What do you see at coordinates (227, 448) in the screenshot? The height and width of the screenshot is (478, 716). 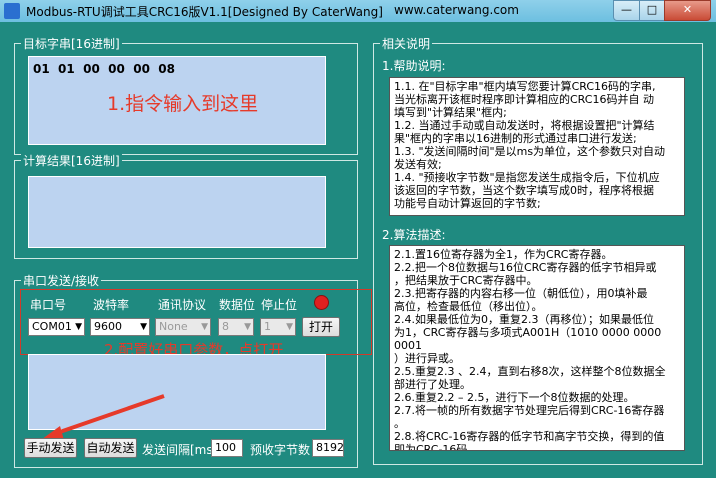 I see `interval-input: 100` at bounding box center [227, 448].